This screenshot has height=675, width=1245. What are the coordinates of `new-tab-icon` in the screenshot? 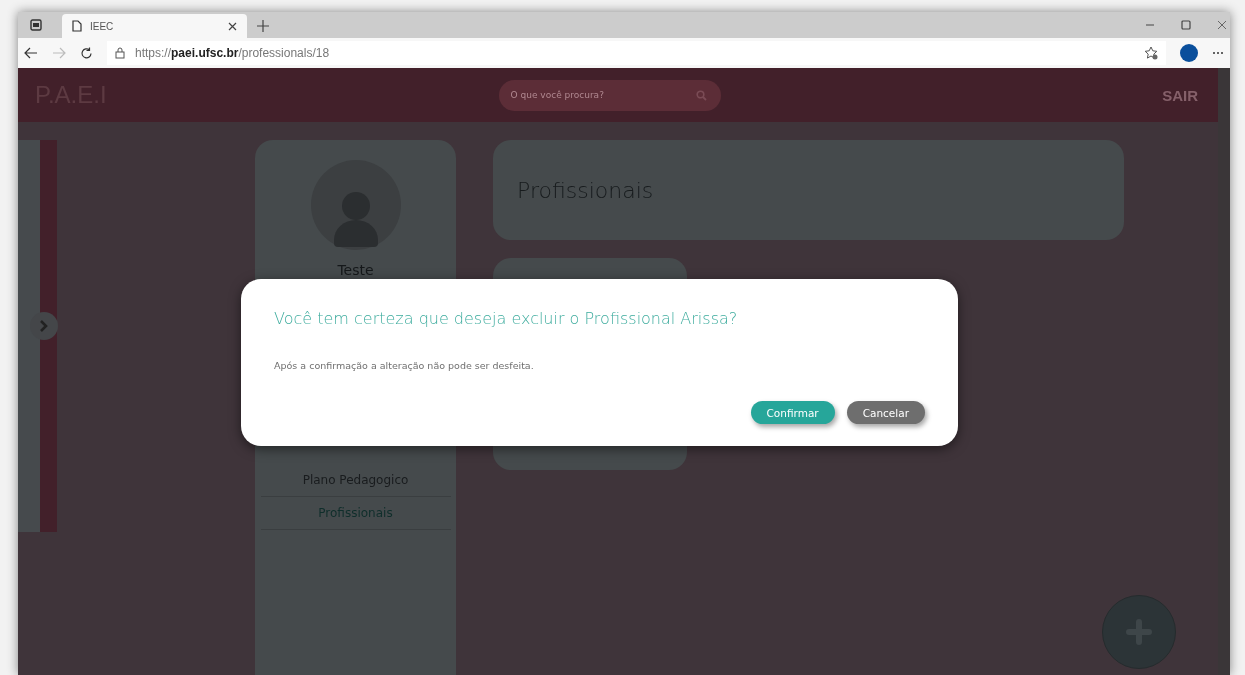 It's located at (263, 26).